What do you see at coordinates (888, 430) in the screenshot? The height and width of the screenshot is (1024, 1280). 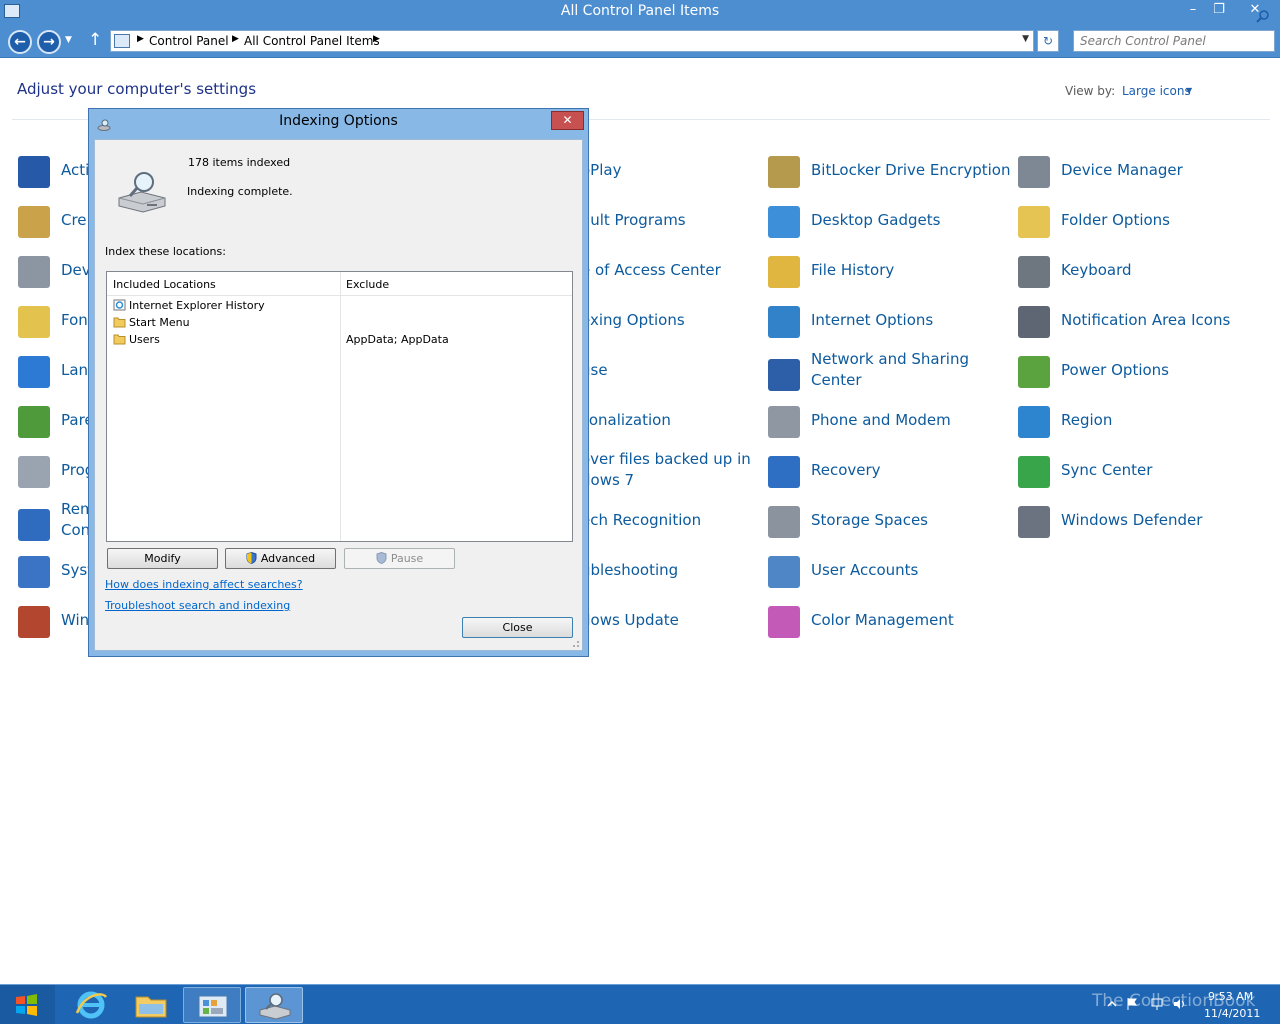 I see `control-panel-item: Phone and Modem` at bounding box center [888, 430].